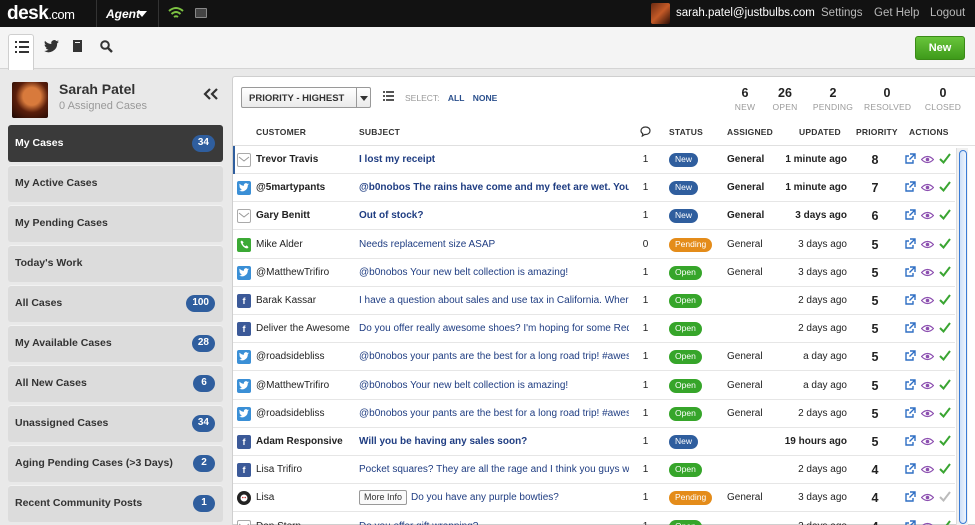 This screenshot has height=525, width=975. Describe the element at coordinates (21, 52) in the screenshot. I see `cases-list-tab` at that location.